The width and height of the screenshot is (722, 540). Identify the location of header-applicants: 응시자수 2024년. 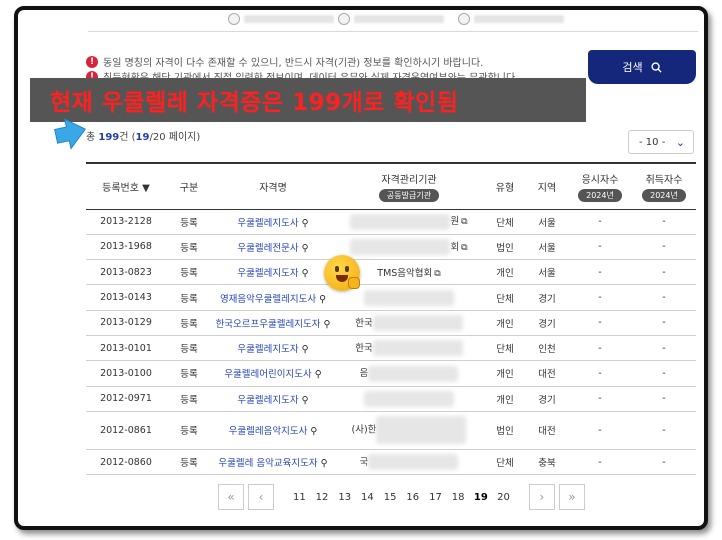
(600, 186).